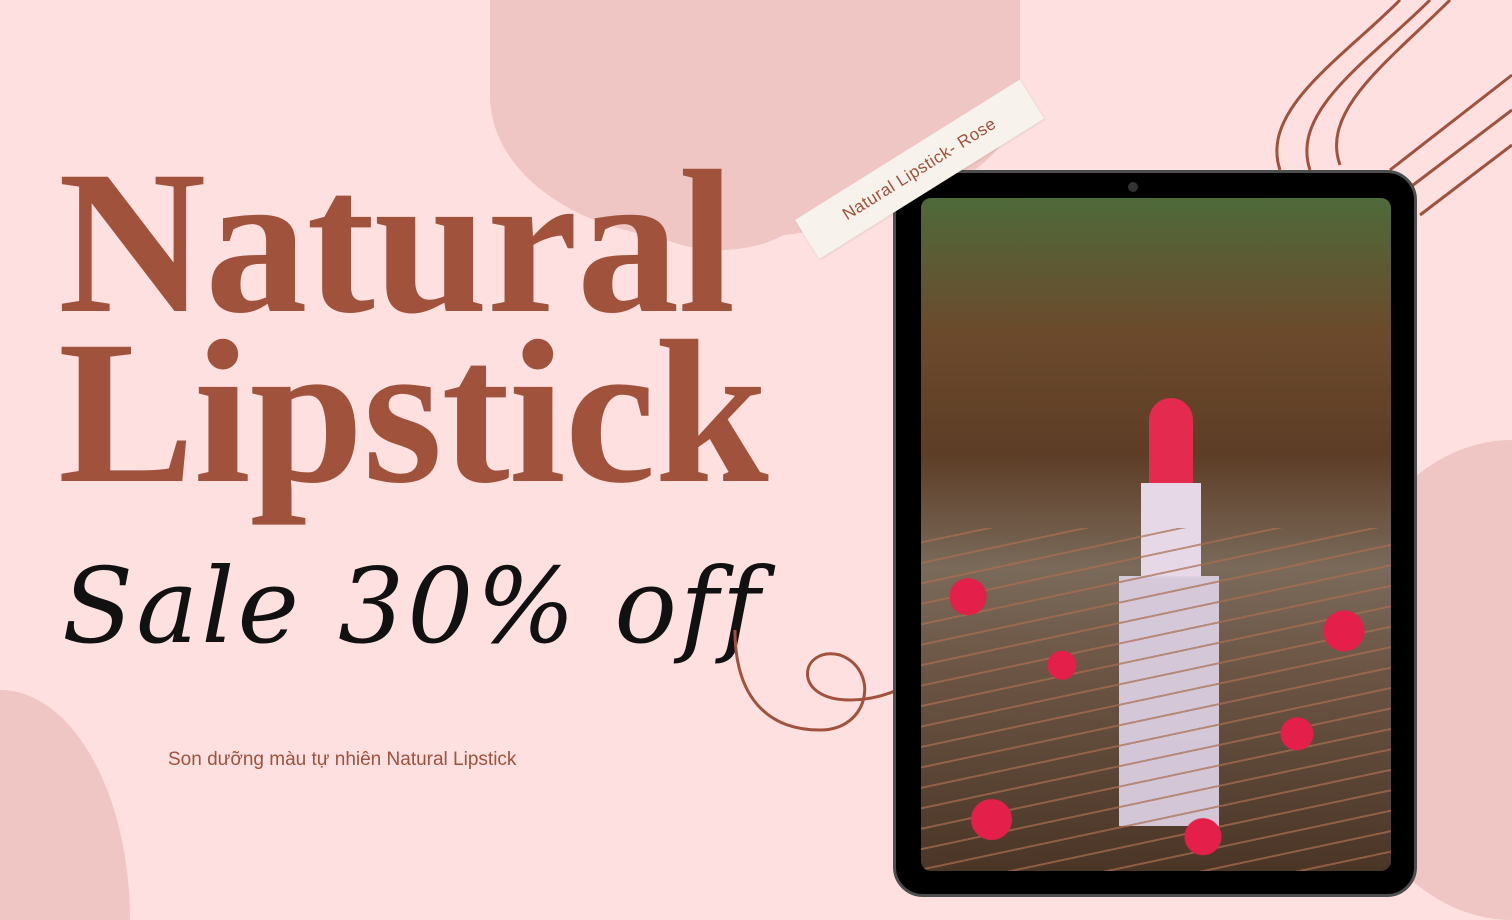  Describe the element at coordinates (65, 805) in the screenshot. I see `background-blob-left` at that location.